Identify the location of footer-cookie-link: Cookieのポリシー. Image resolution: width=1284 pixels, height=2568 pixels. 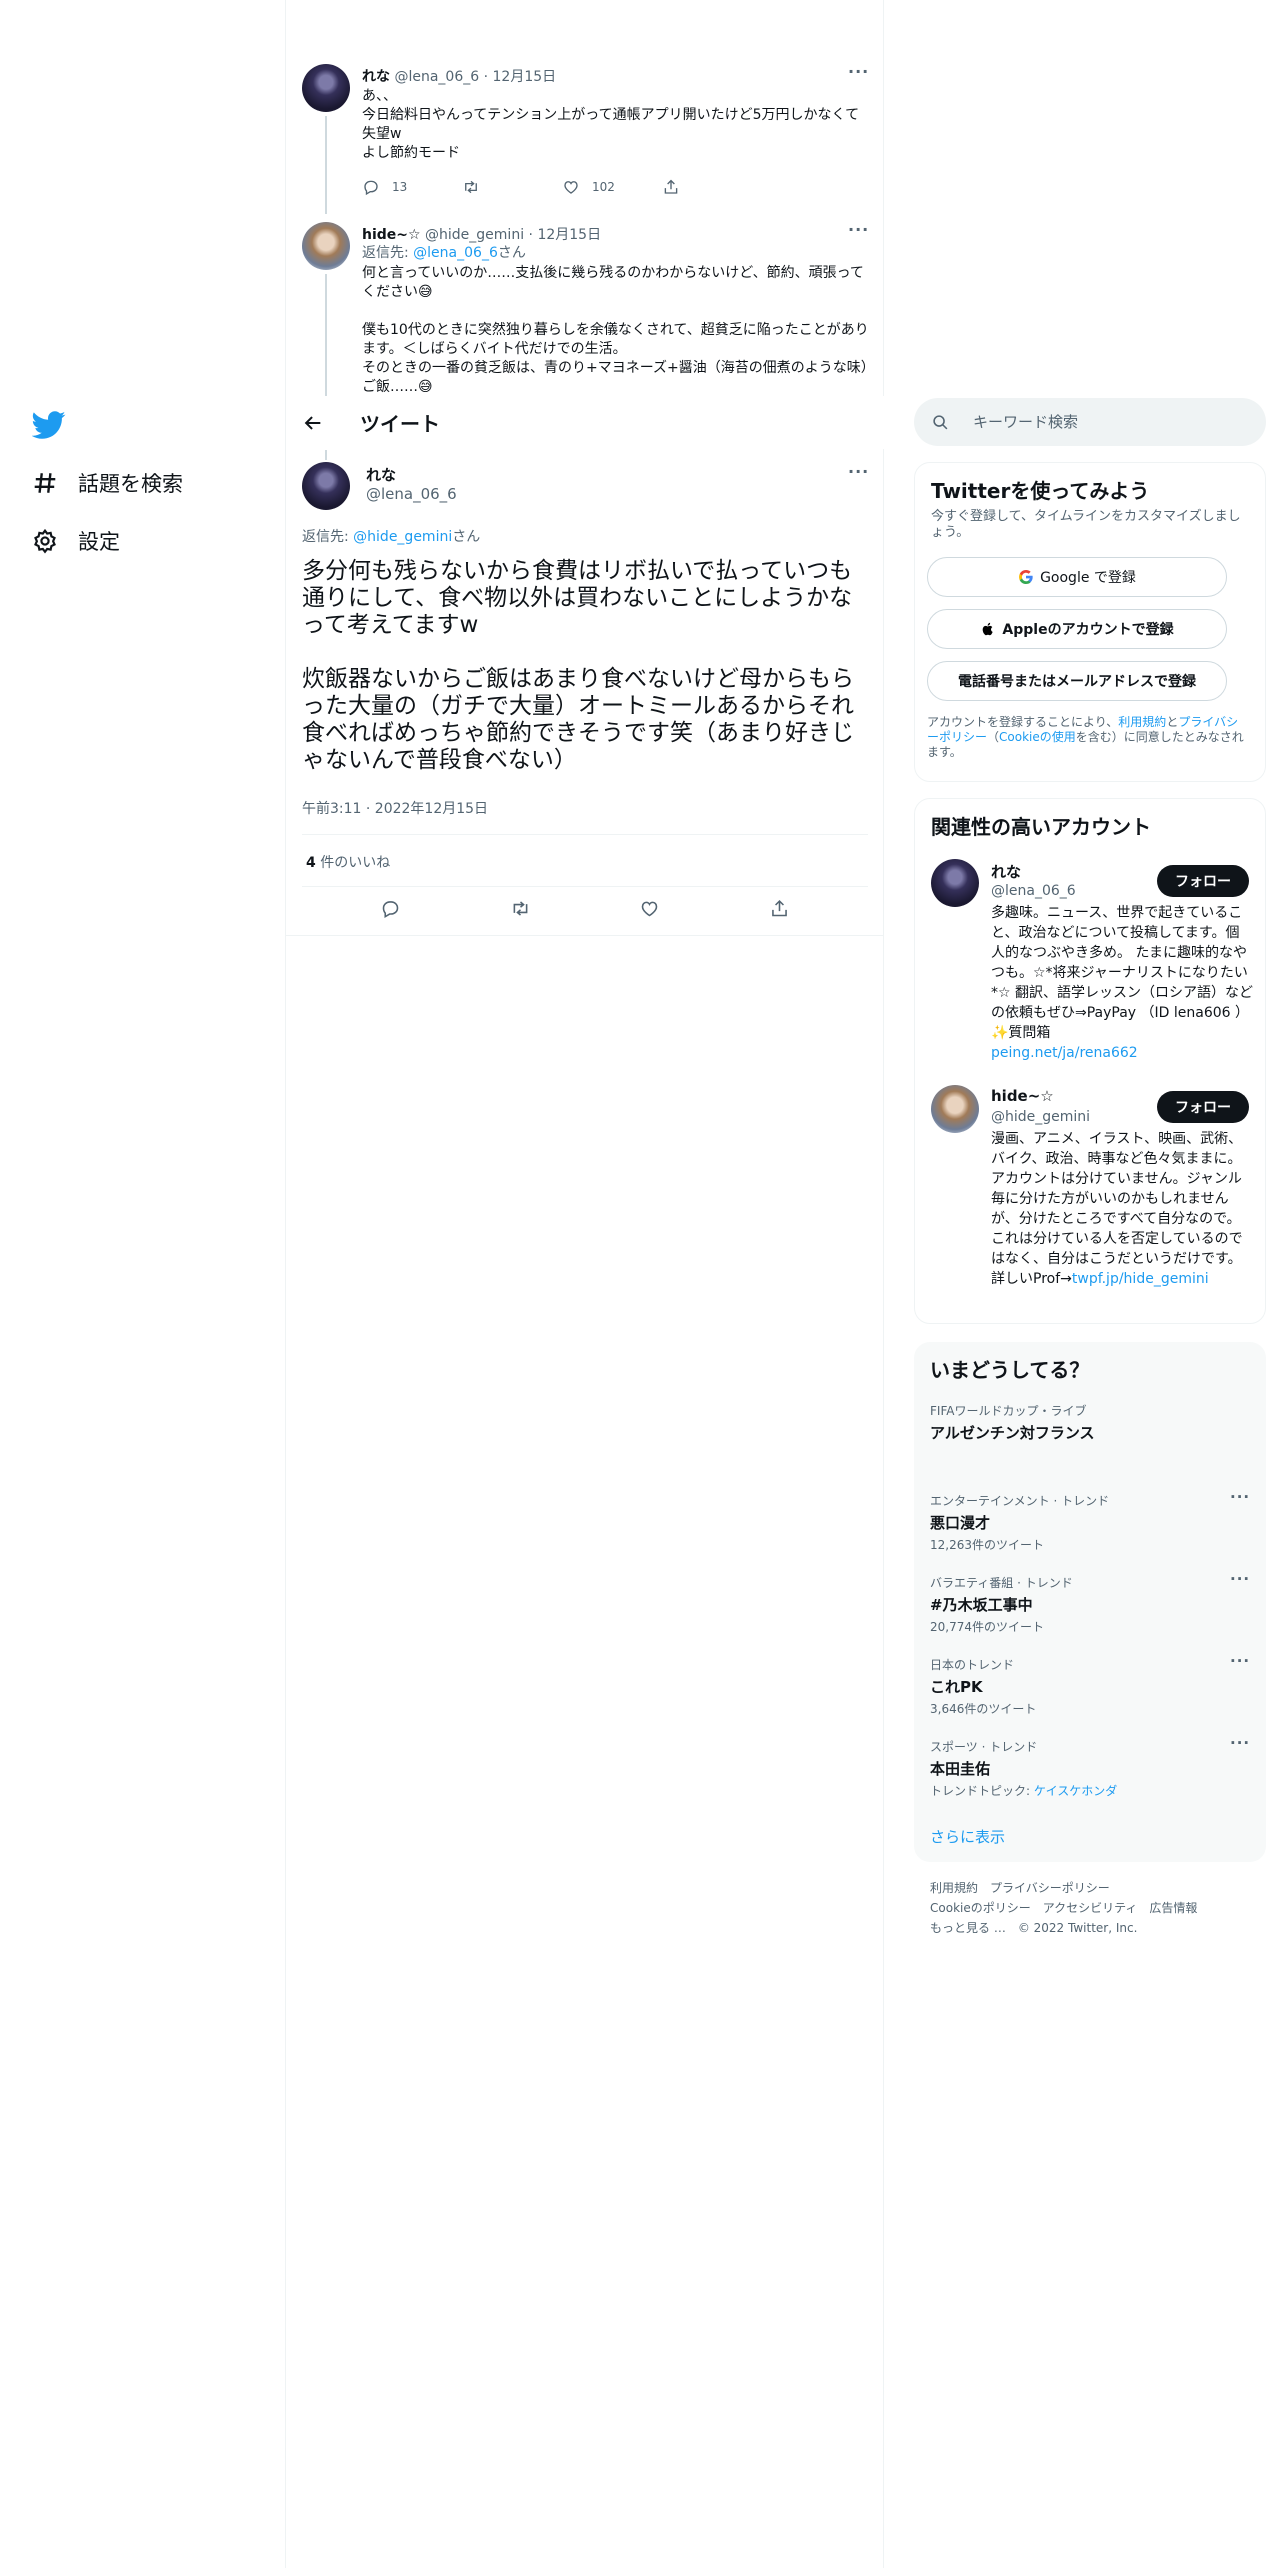
(980, 1908).